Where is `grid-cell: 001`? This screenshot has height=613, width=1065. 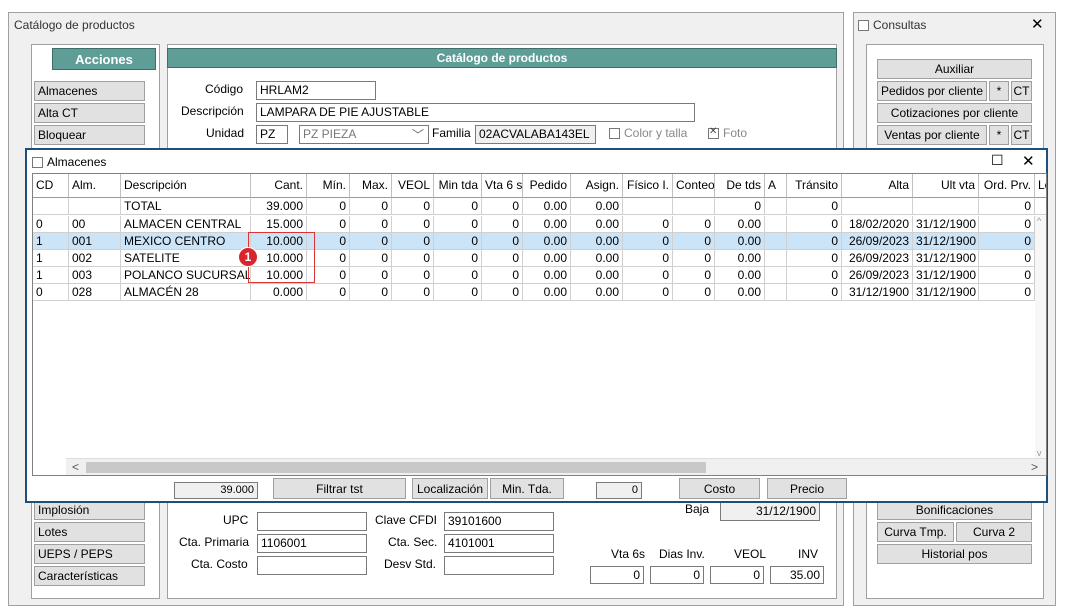 grid-cell: 001 is located at coordinates (95, 241).